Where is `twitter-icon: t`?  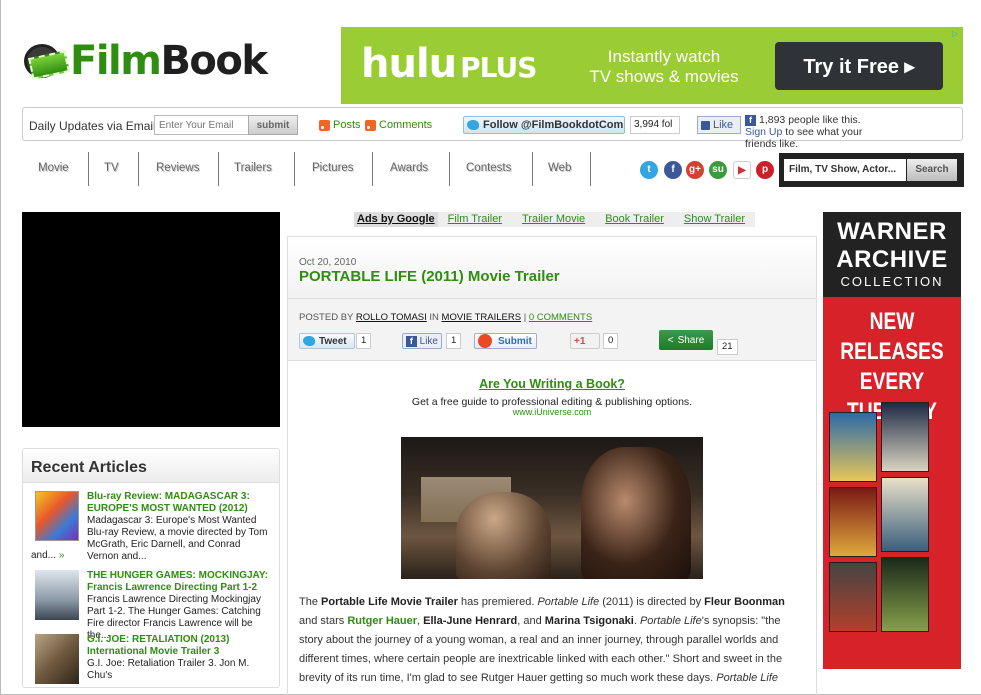
twitter-icon: t is located at coordinates (649, 170).